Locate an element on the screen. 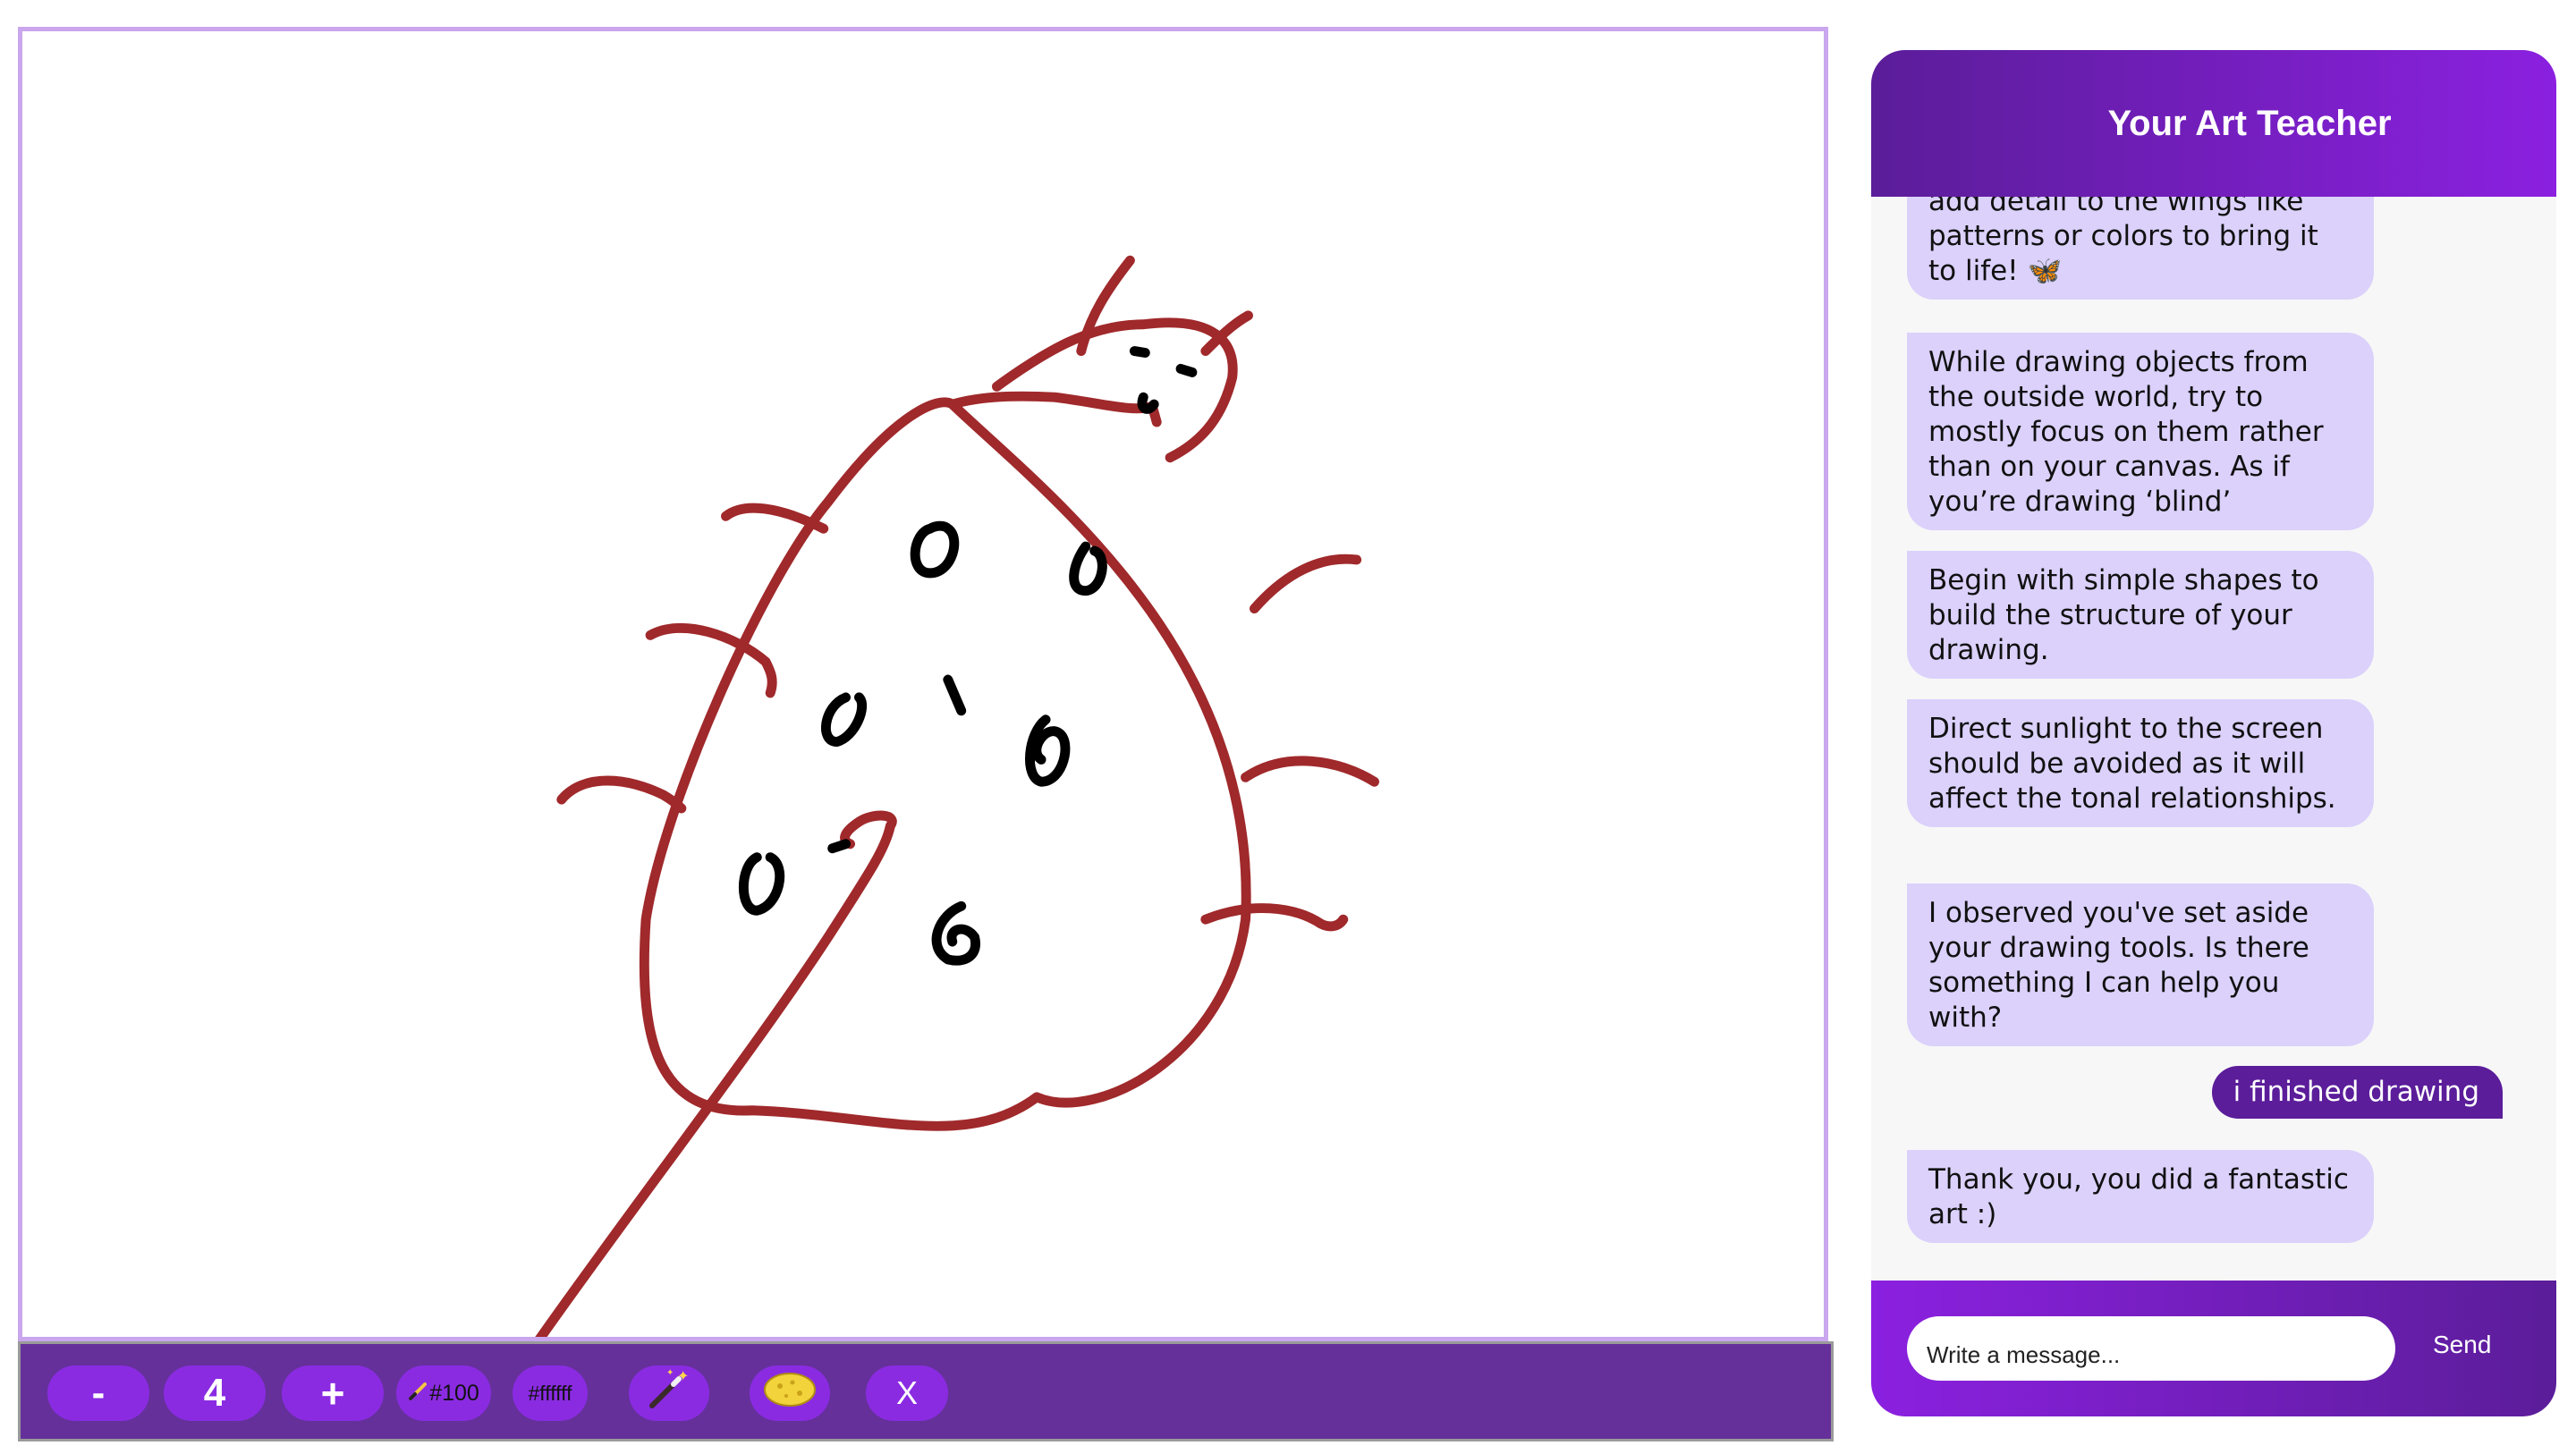 The width and height of the screenshot is (2576, 1454). chat-footer: Send is located at coordinates (2213, 1349).